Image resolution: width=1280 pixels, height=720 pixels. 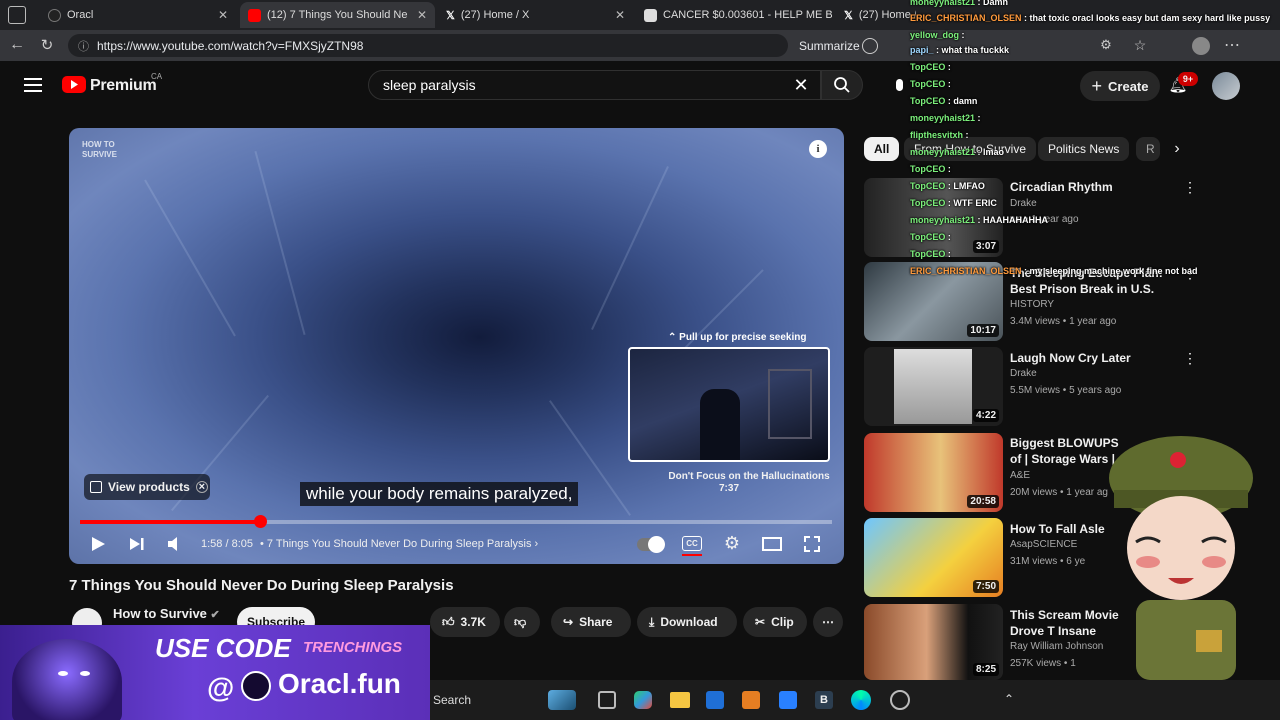 What do you see at coordinates (221, 687) in the screenshot?
I see `at-symbol: @` at bounding box center [221, 687].